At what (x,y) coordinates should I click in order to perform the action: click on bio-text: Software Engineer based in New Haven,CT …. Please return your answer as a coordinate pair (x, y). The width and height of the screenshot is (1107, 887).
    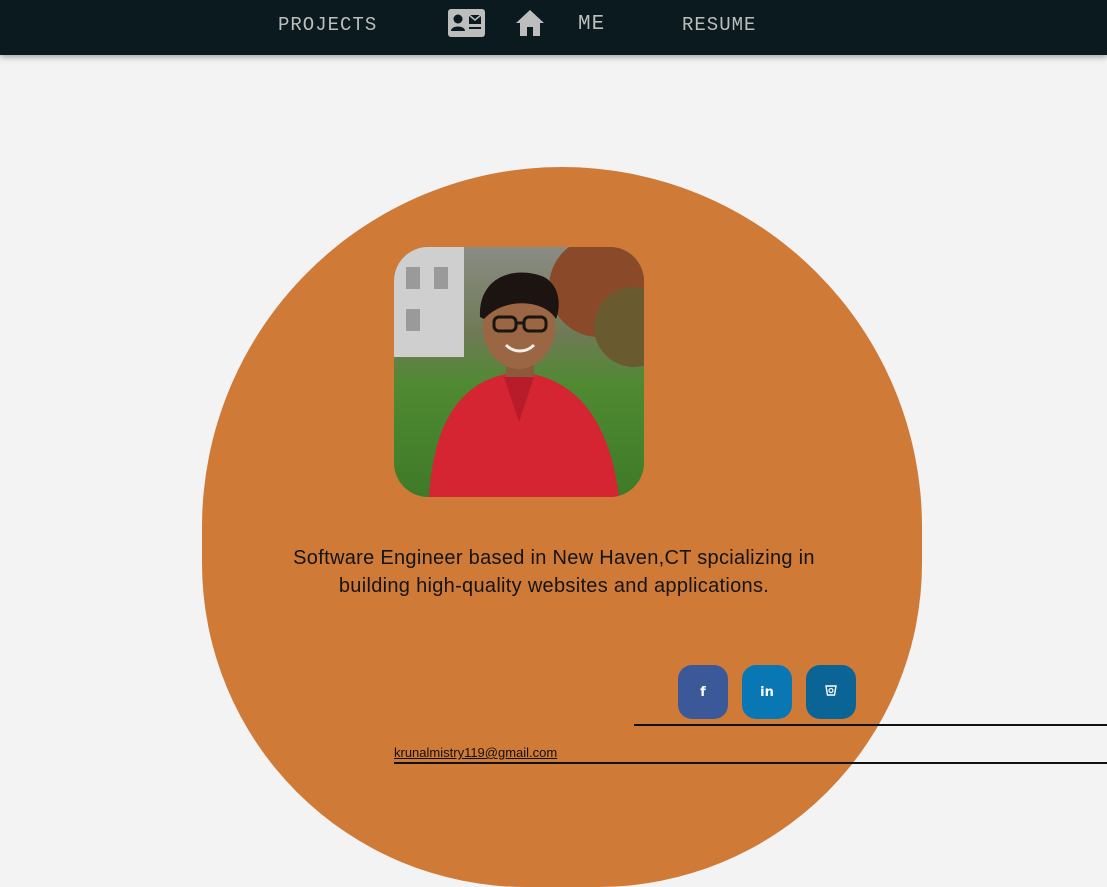
    Looking at the image, I should click on (554, 572).